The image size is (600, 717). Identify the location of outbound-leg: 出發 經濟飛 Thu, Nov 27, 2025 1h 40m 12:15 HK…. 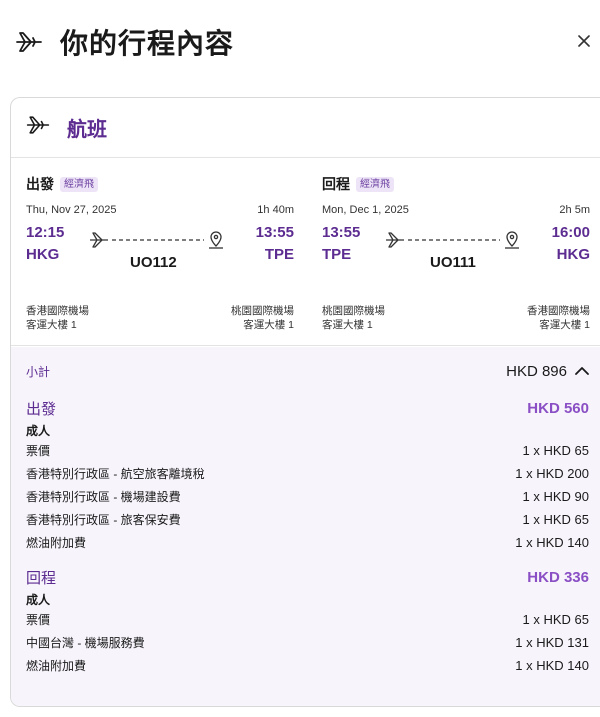
(160, 252).